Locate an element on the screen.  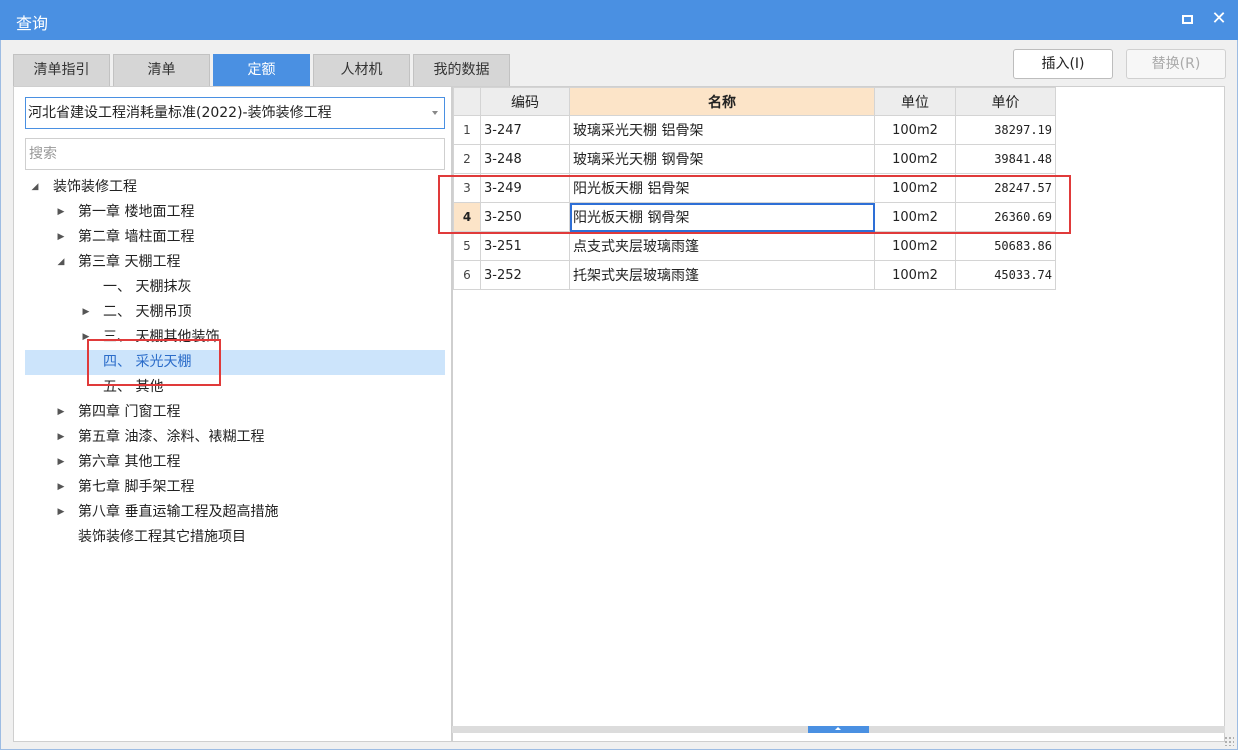
title-bar: 查询 ✕ is located at coordinates (619, 20).